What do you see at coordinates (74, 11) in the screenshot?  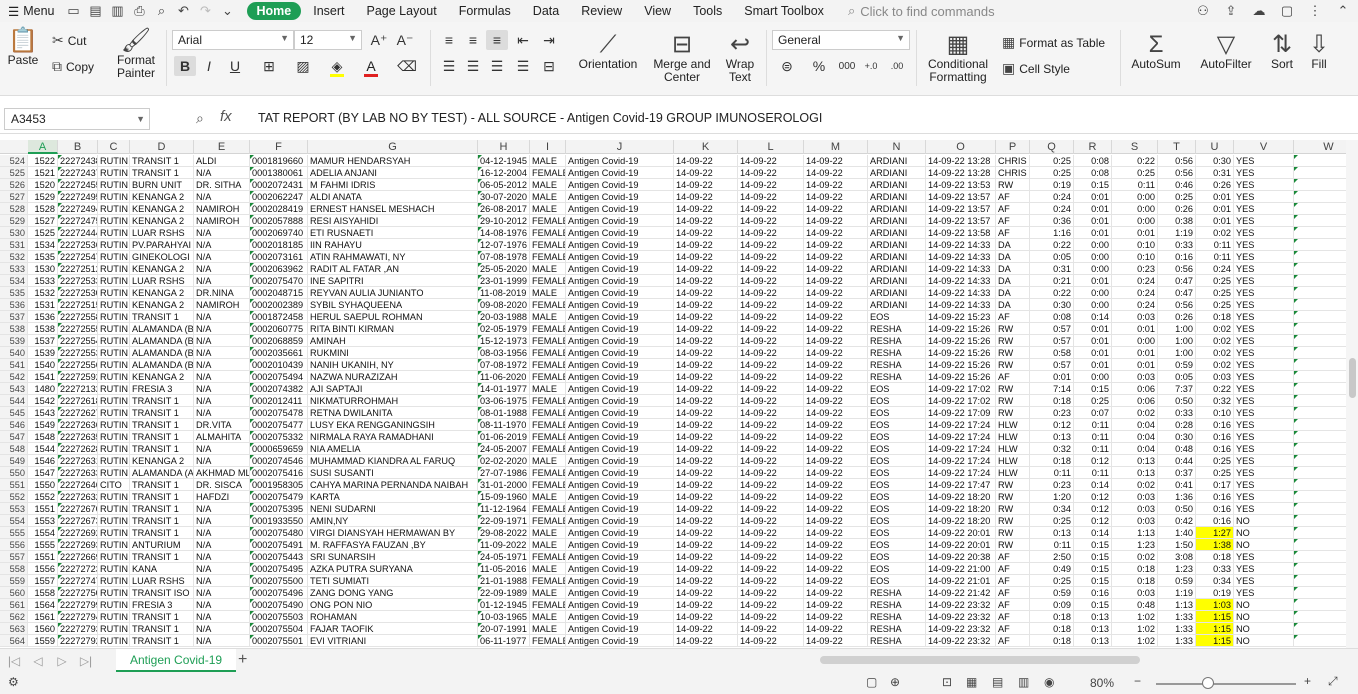 I see `open-folder-icon: ▭` at bounding box center [74, 11].